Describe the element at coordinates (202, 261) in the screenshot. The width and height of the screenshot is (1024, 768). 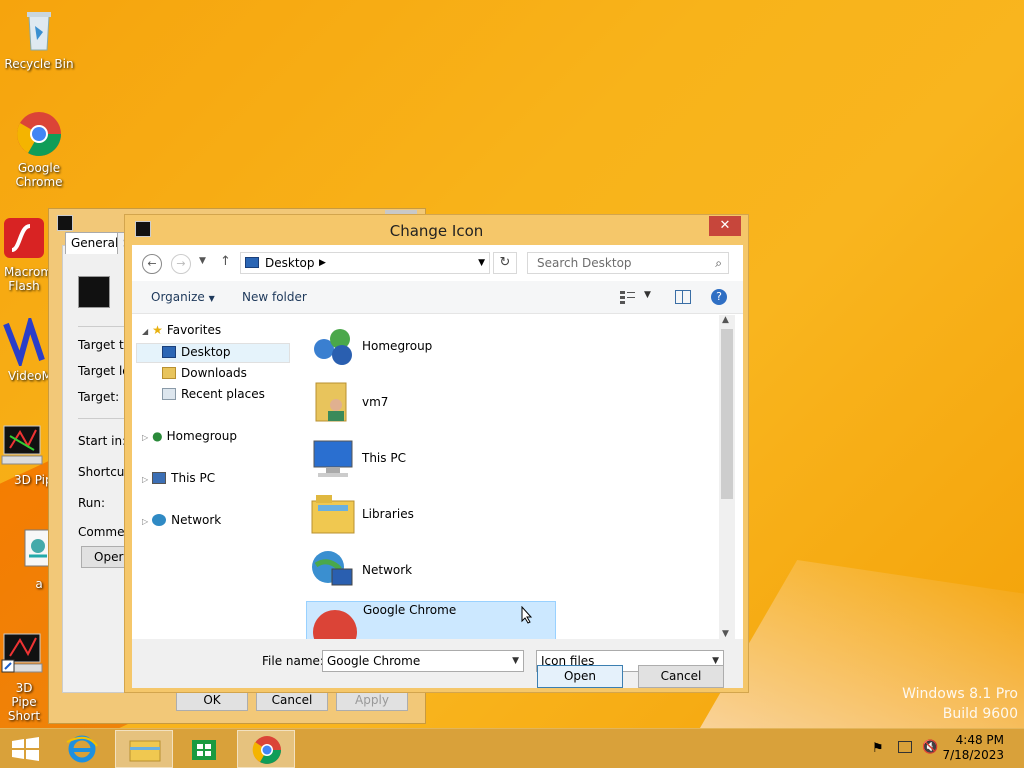
I see `recent-dropdown-icon: ▼` at that location.